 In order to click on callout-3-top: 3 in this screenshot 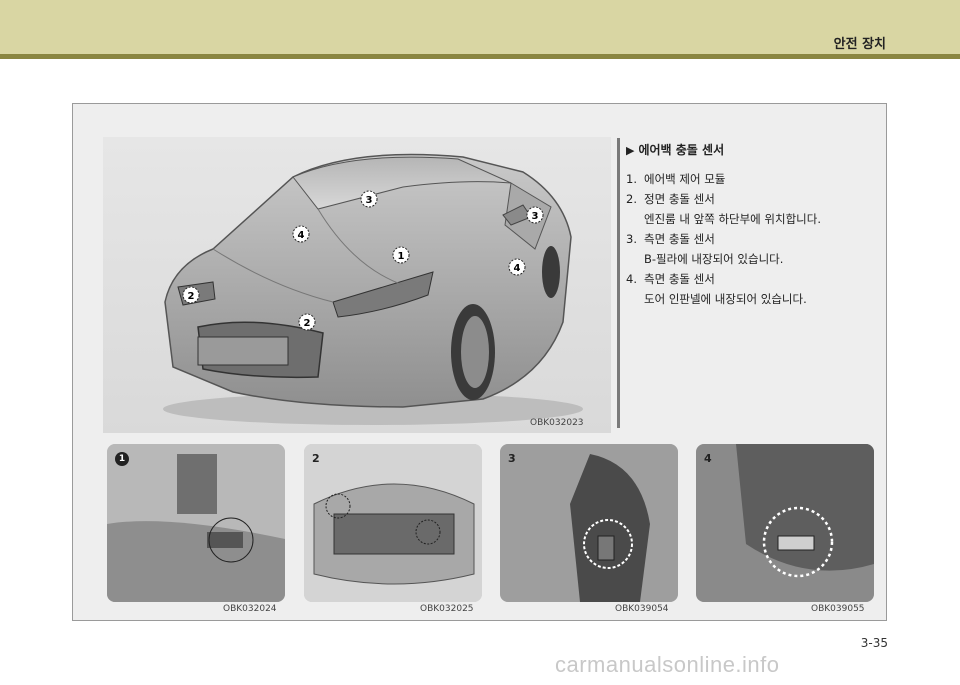, I will do `click(369, 199)`.